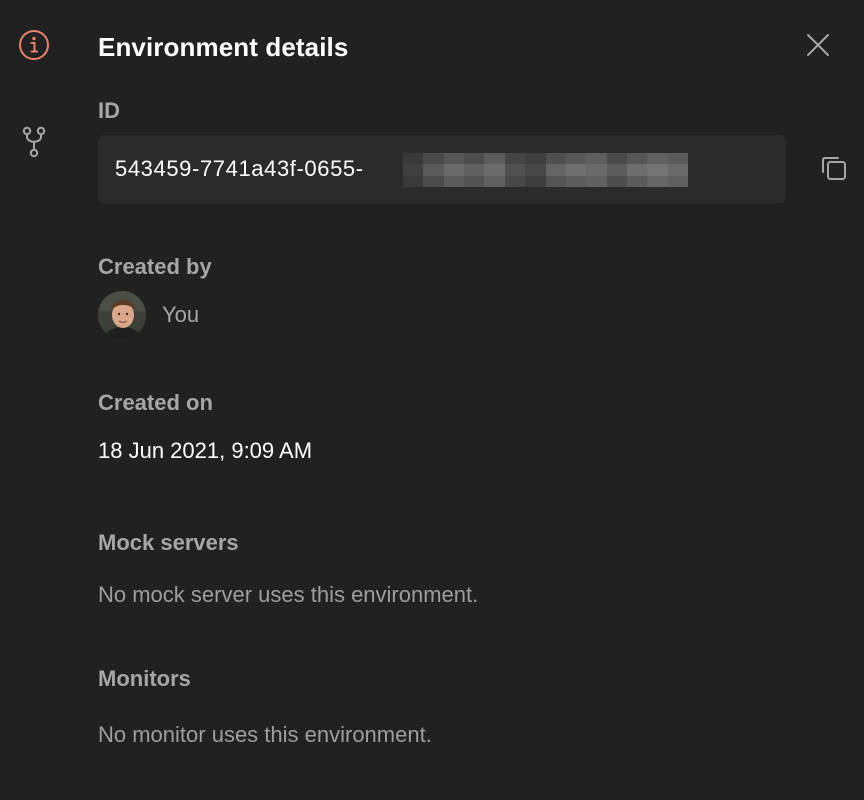 This screenshot has width=864, height=800. I want to click on copy-icon, so click(834, 170).